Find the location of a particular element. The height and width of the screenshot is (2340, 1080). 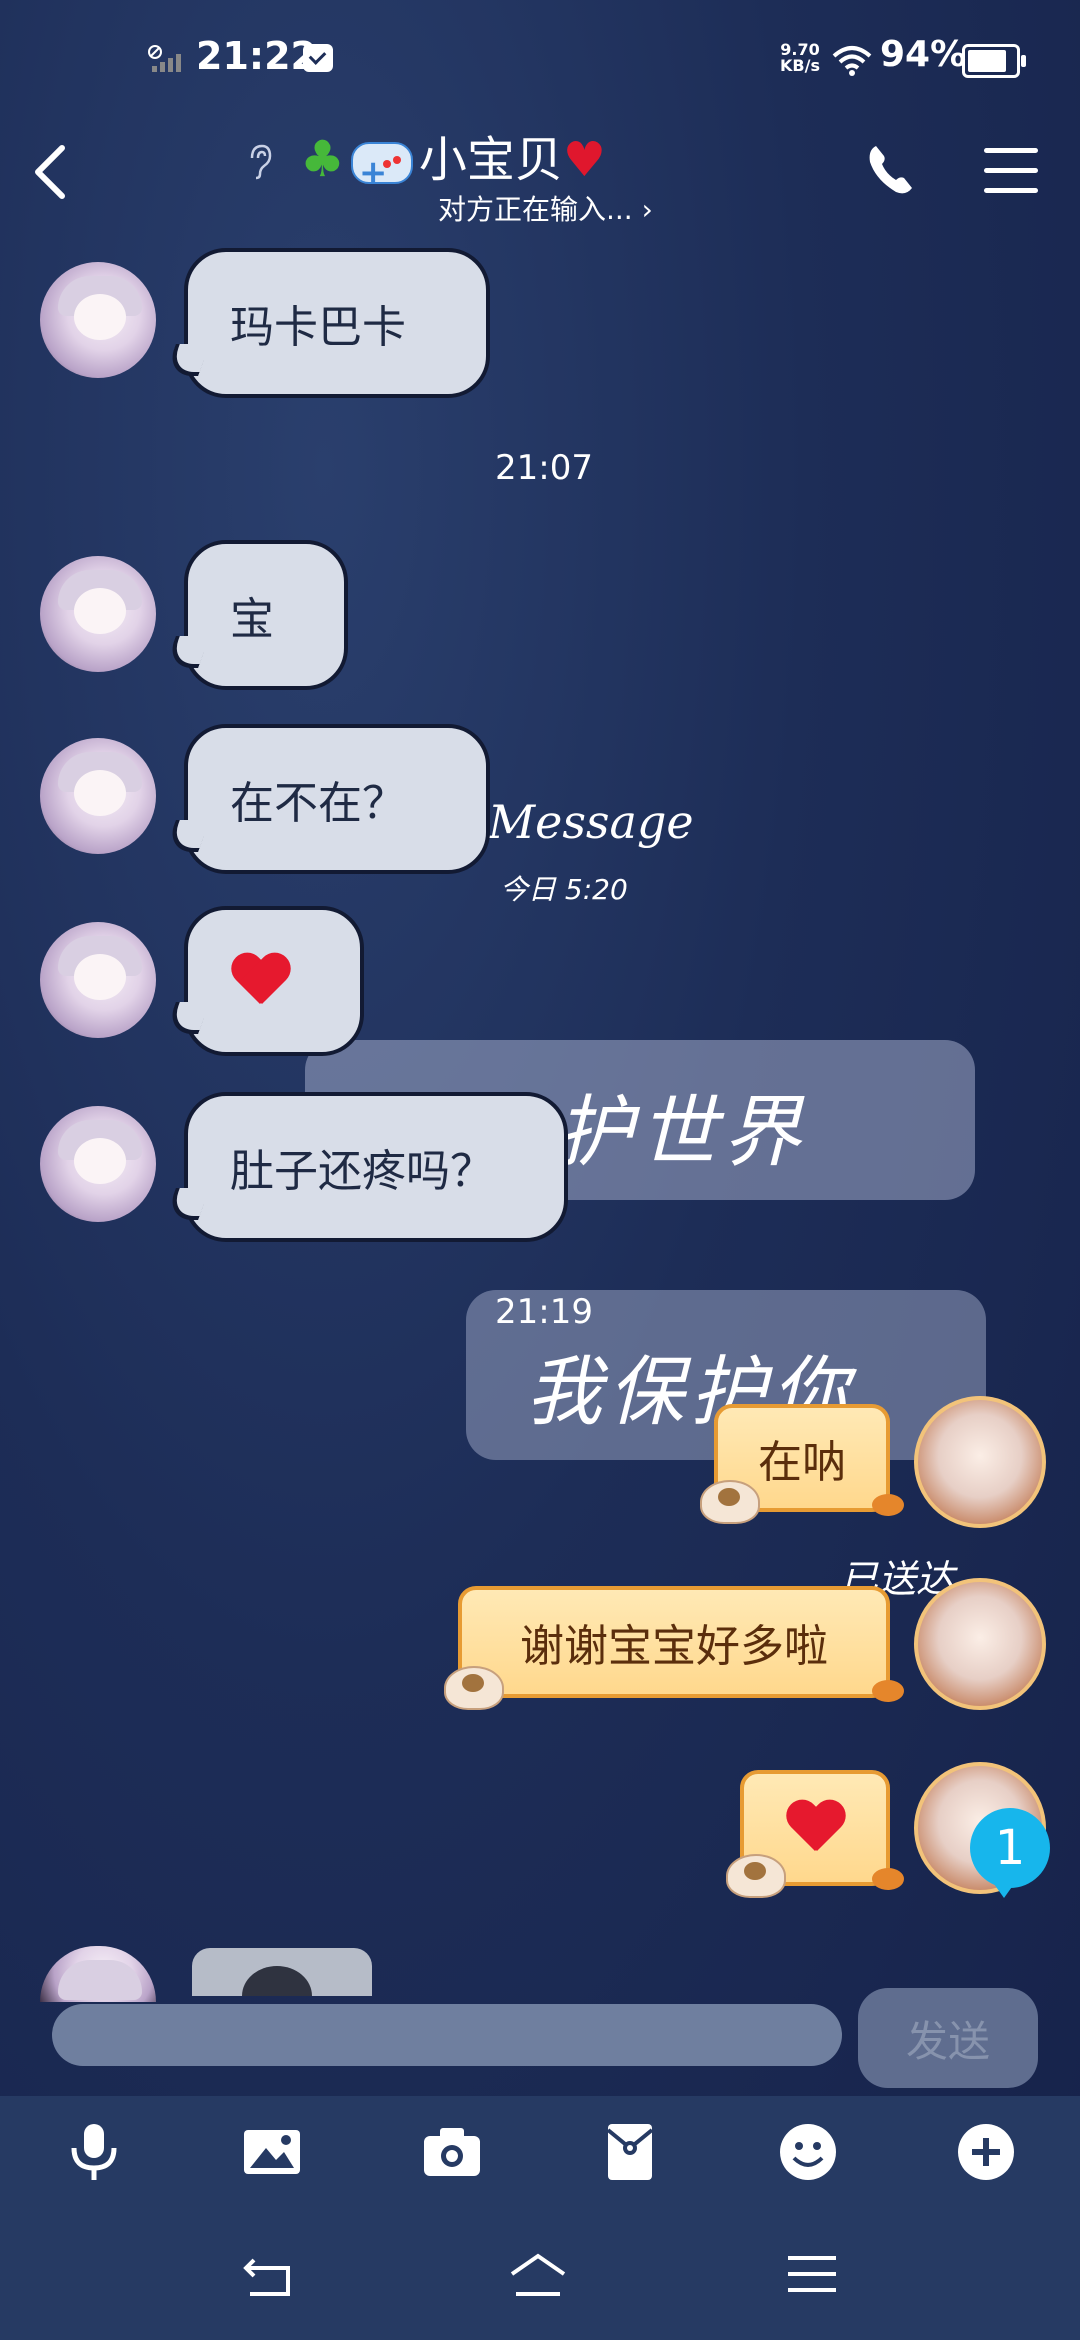

ear-icon is located at coordinates (261, 162).